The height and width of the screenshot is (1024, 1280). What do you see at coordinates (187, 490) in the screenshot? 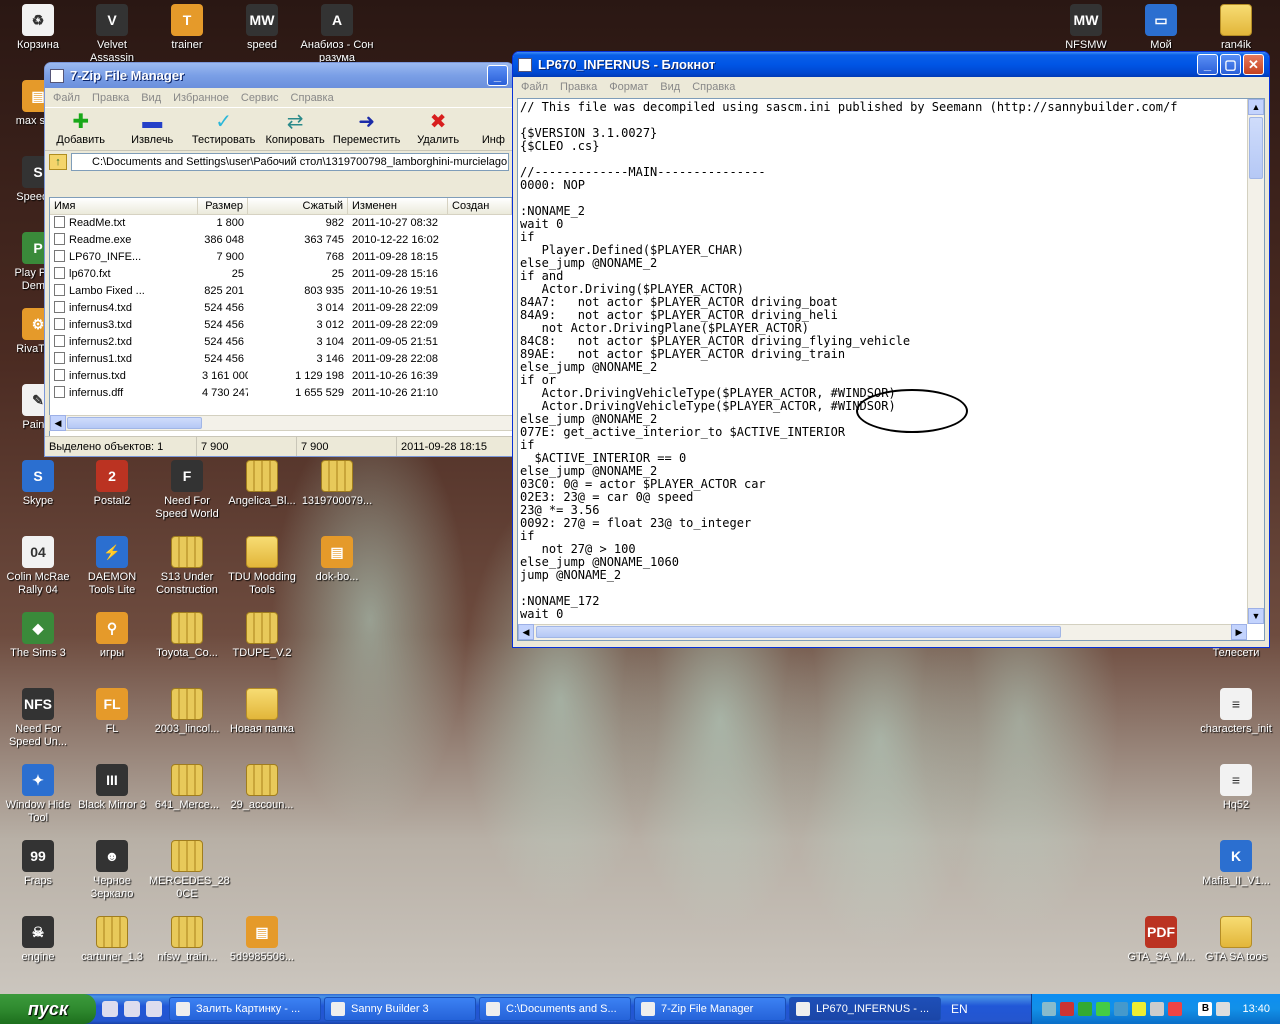
I see `desktop-icon: F Need For Speed World` at bounding box center [187, 490].